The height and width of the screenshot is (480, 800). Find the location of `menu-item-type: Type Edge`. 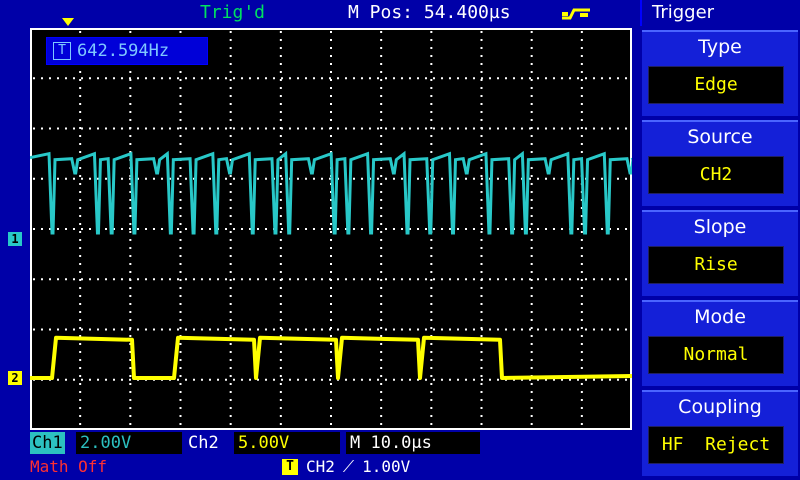

menu-item-type: Type Edge is located at coordinates (720, 73).